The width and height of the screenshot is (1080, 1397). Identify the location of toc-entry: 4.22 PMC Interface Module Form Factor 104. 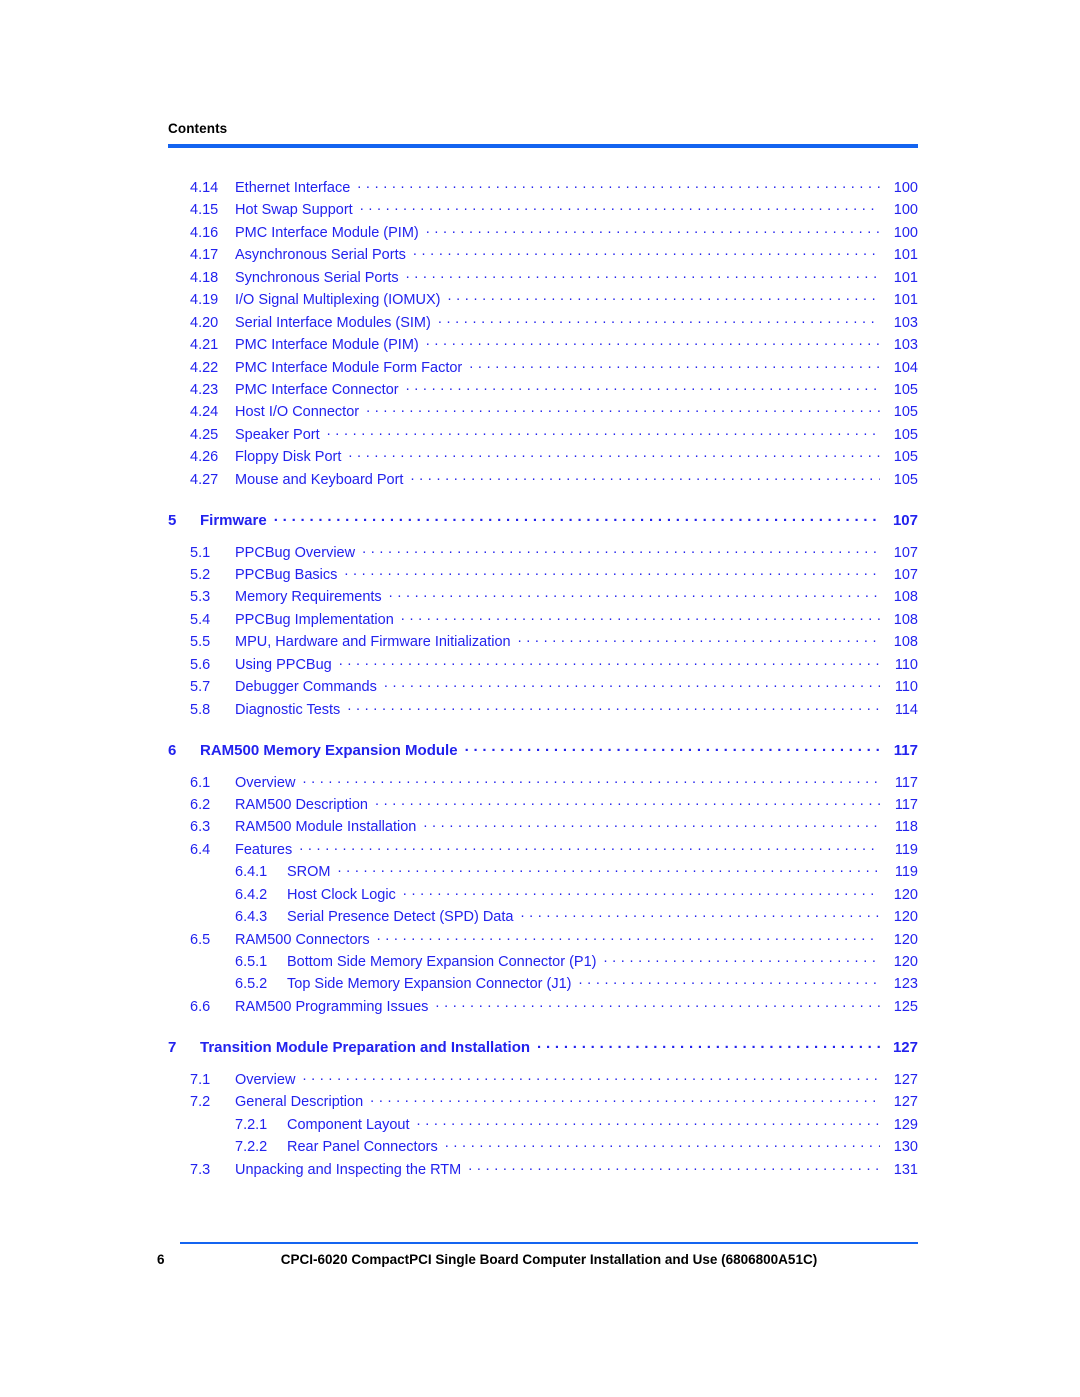
(540, 369).